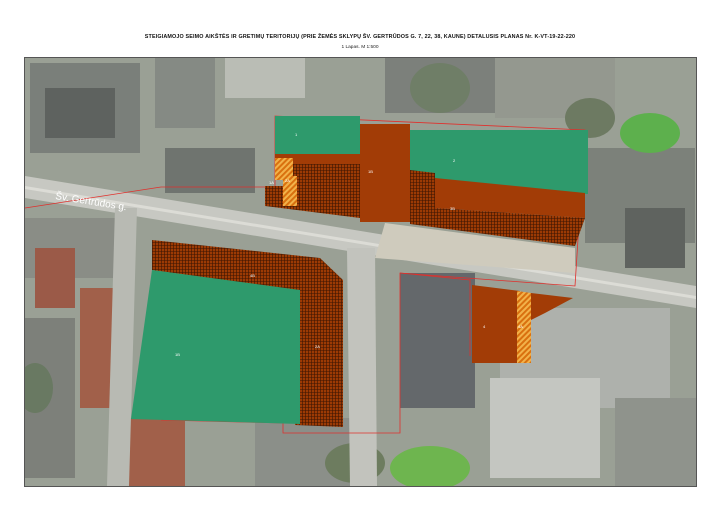 This screenshot has width=720, height=508. Describe the element at coordinates (317, 346) in the screenshot. I see `plot-label-south-west-hatched: 2A` at that location.